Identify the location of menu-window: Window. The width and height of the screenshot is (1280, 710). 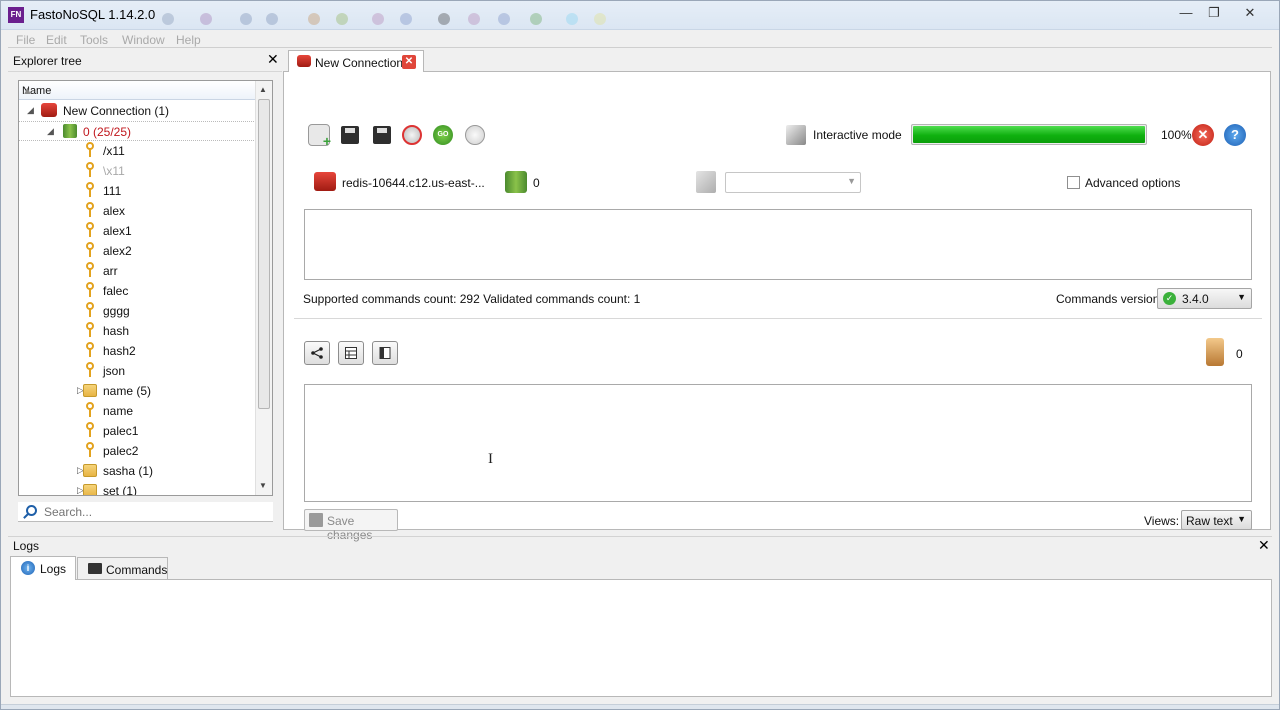
(143, 40).